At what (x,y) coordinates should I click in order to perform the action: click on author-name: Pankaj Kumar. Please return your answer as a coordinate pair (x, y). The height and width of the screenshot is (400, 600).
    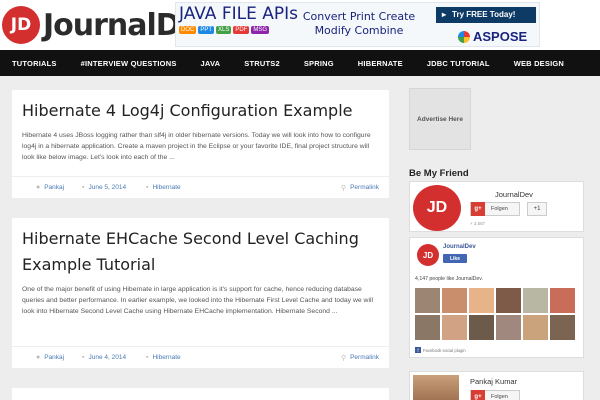
    Looking at the image, I should click on (493, 381).